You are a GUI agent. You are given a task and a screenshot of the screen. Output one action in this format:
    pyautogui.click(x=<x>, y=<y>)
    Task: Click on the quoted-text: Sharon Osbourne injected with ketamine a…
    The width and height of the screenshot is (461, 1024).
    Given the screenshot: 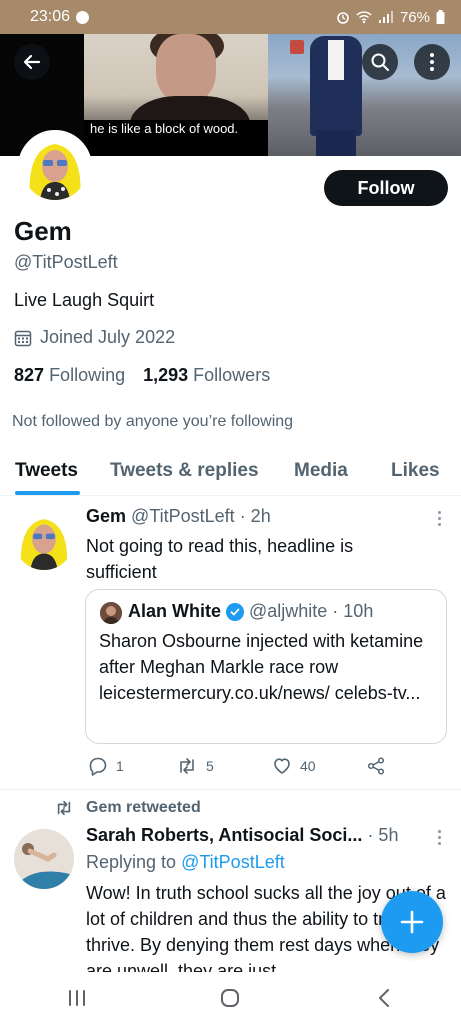 What is the action you would take?
    pyautogui.click(x=261, y=667)
    